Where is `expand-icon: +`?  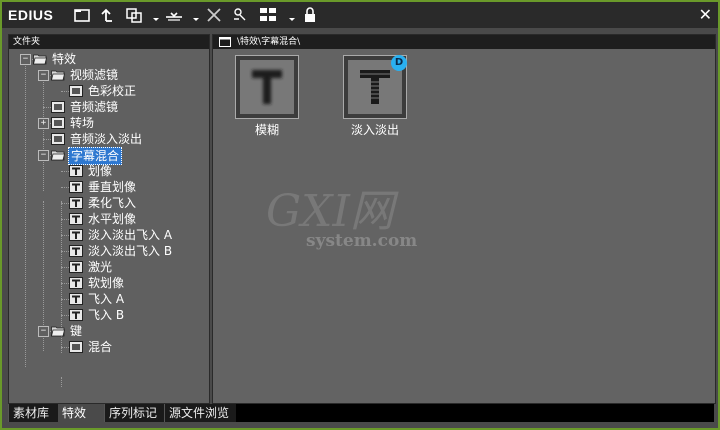 expand-icon: + is located at coordinates (43, 123).